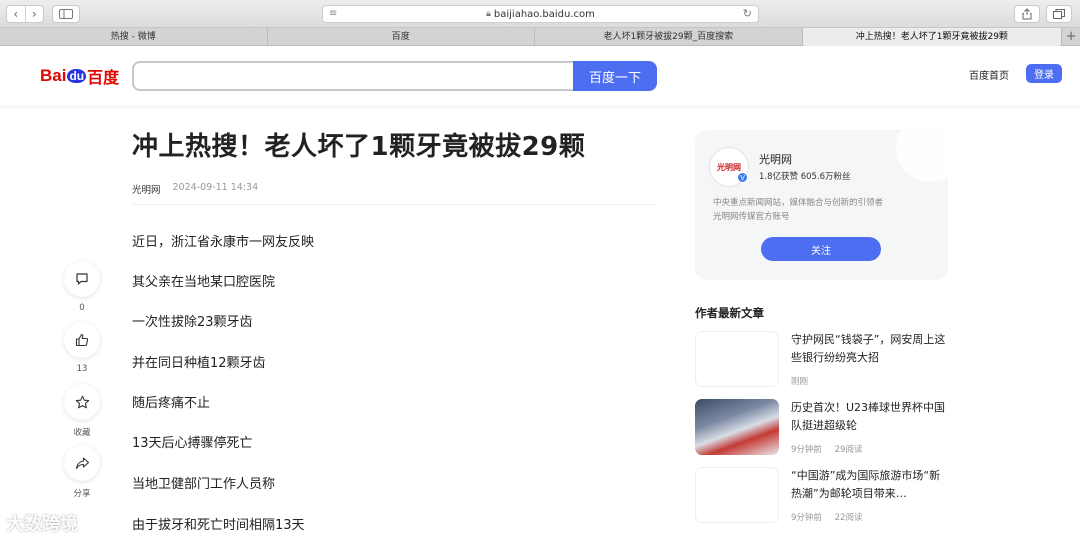  What do you see at coordinates (77, 76) in the screenshot?
I see `logo-paw: du` at bounding box center [77, 76].